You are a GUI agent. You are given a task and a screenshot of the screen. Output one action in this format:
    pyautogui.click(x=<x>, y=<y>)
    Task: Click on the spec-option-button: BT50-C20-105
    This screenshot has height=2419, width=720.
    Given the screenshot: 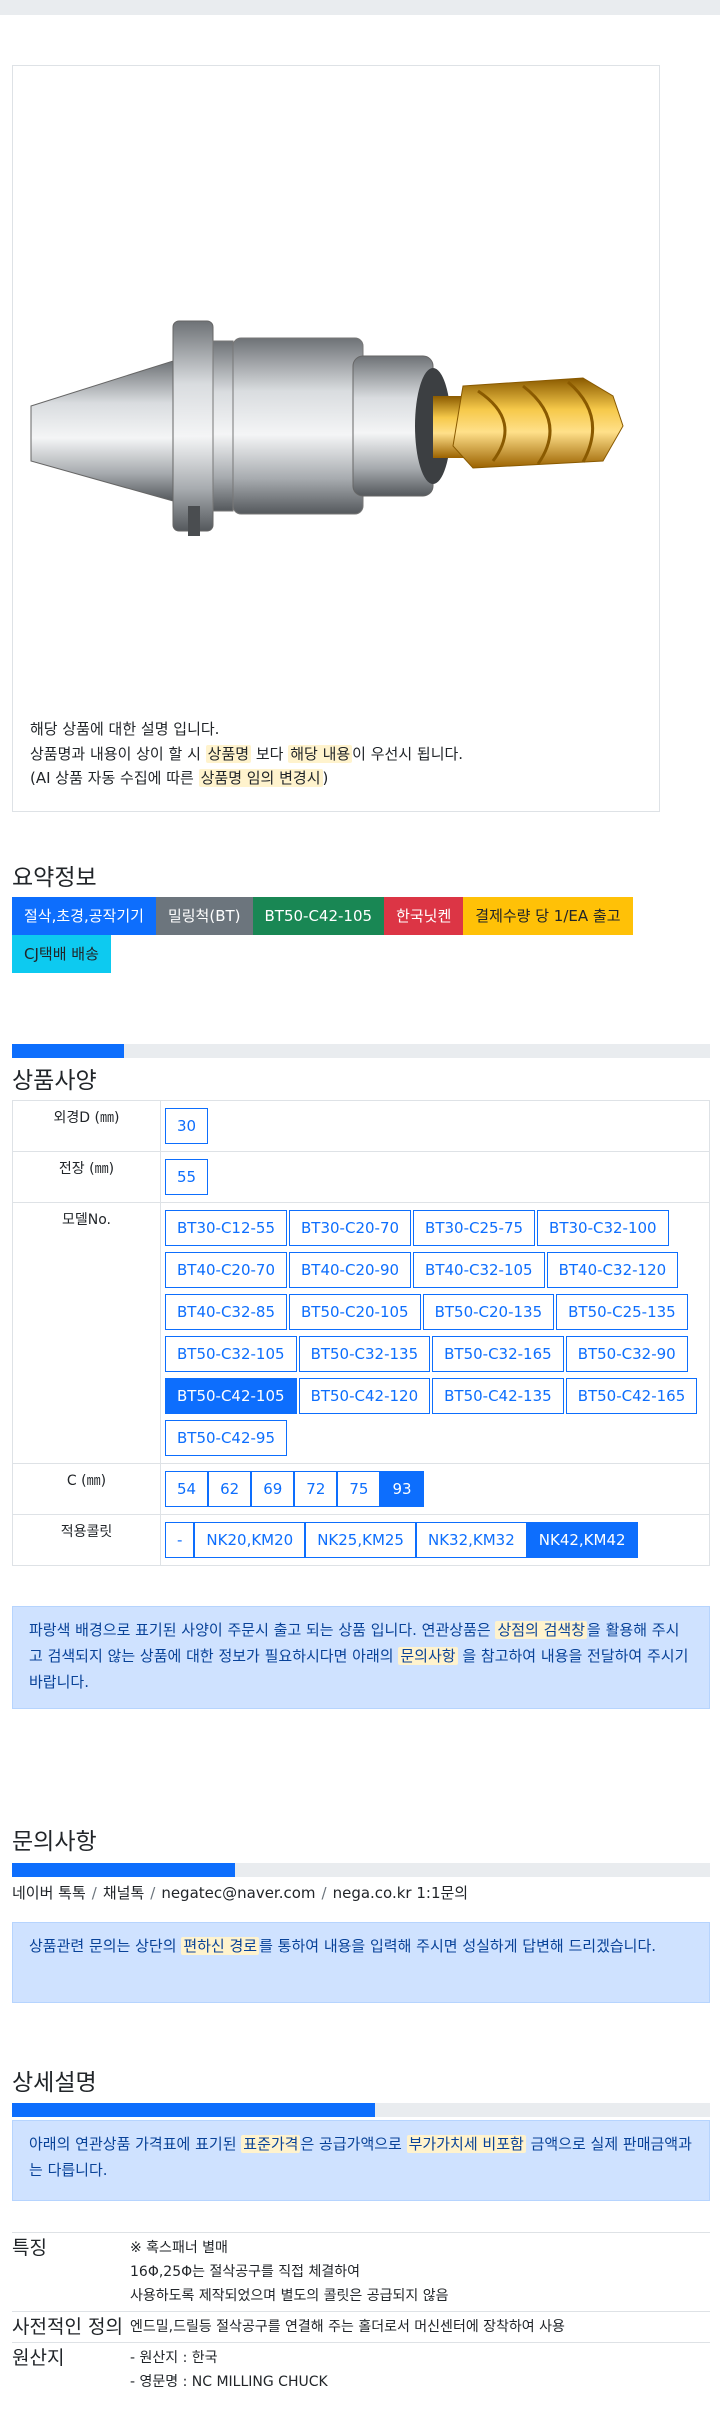 What is the action you would take?
    pyautogui.click(x=355, y=1312)
    